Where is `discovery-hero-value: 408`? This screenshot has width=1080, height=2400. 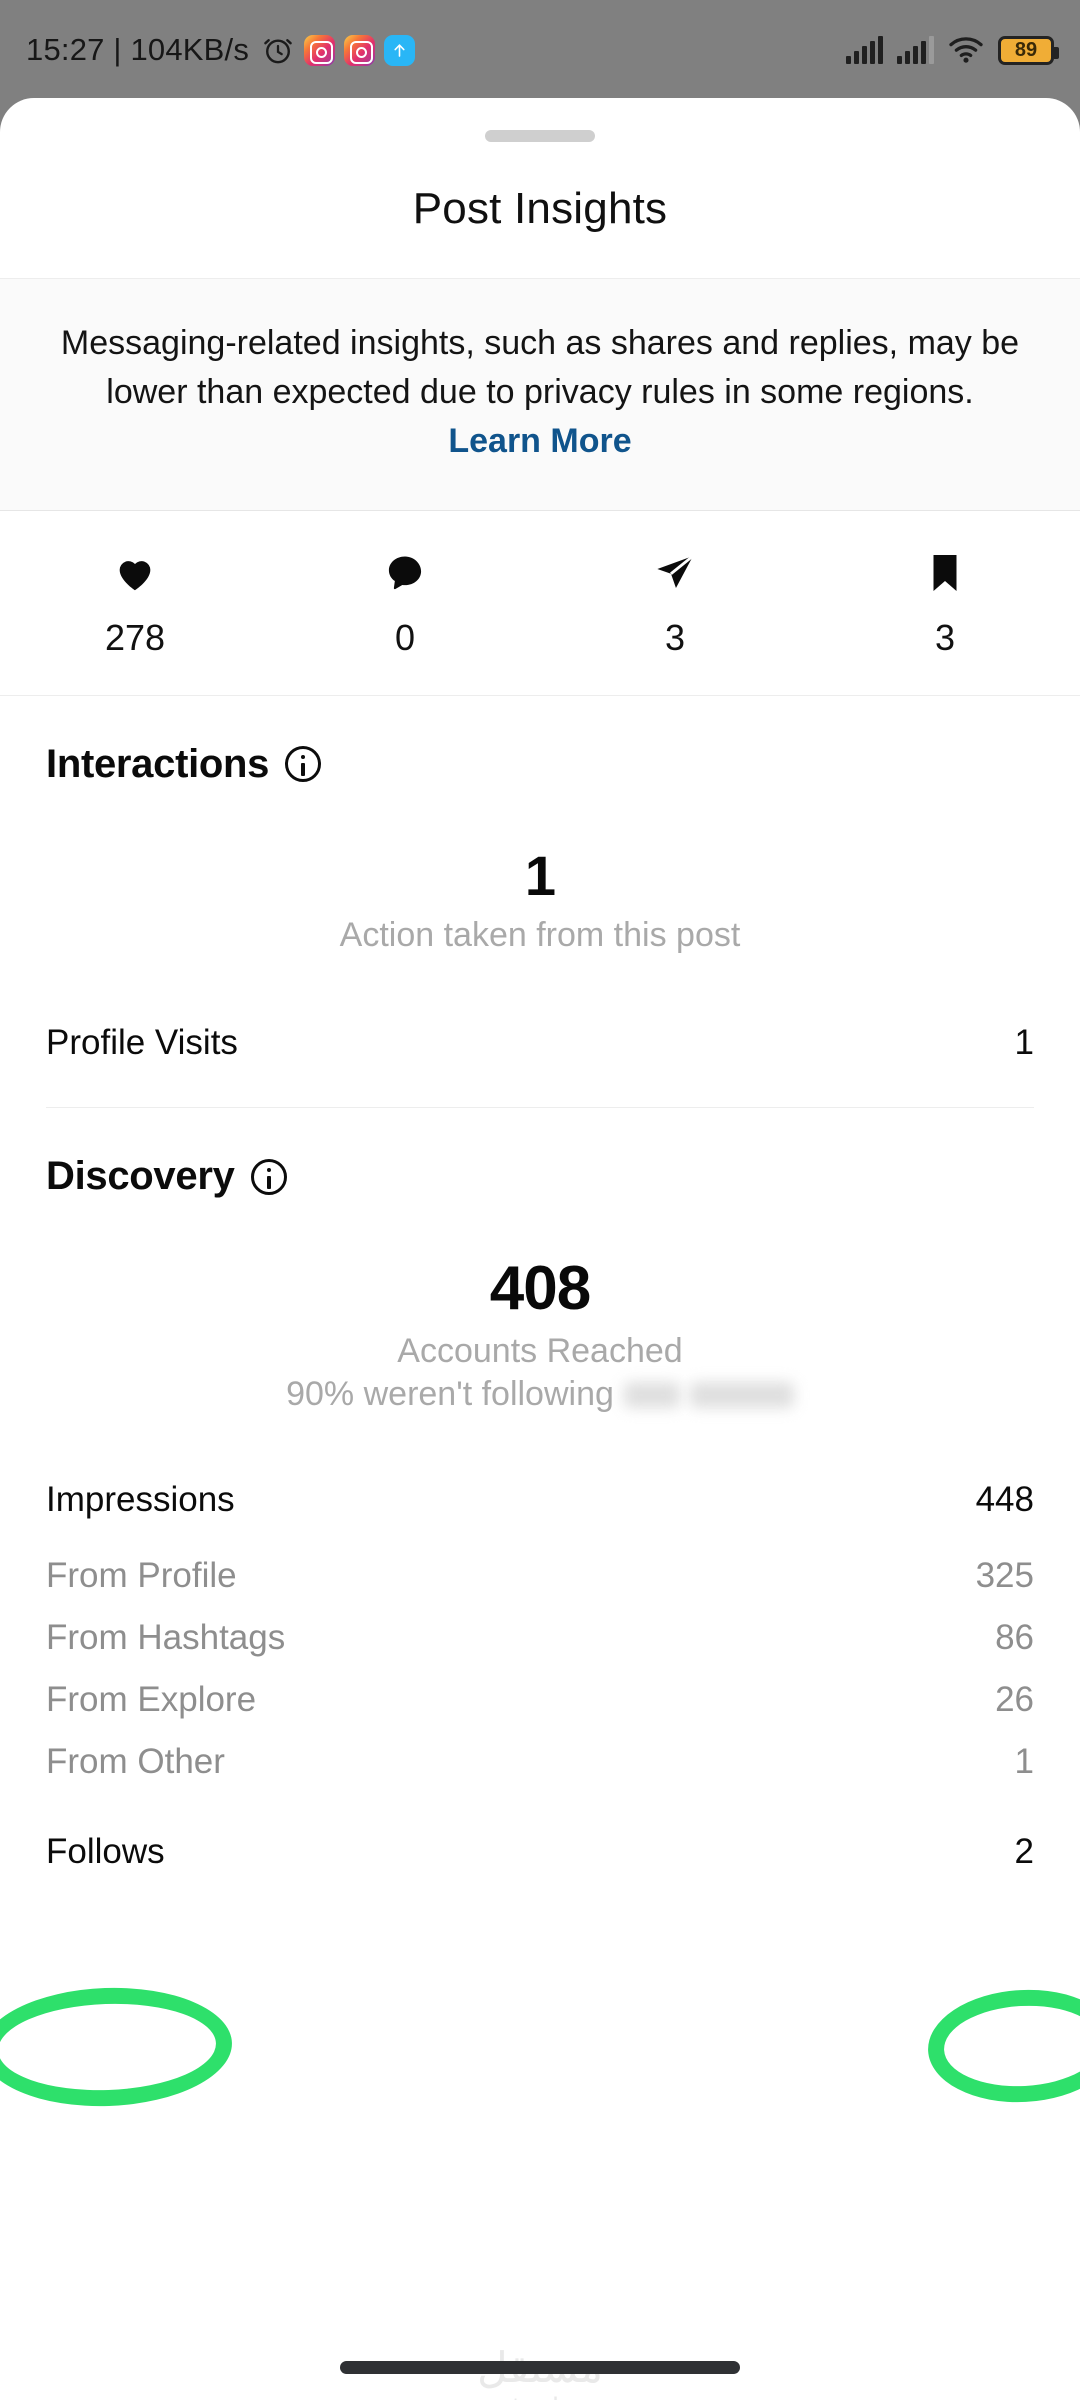
discovery-hero-value: 408 is located at coordinates (540, 1289).